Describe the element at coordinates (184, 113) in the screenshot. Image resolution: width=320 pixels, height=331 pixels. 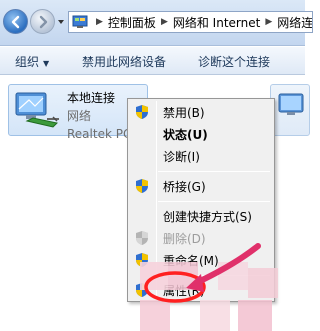
I see `menu-item-label: 禁用(B)` at that location.